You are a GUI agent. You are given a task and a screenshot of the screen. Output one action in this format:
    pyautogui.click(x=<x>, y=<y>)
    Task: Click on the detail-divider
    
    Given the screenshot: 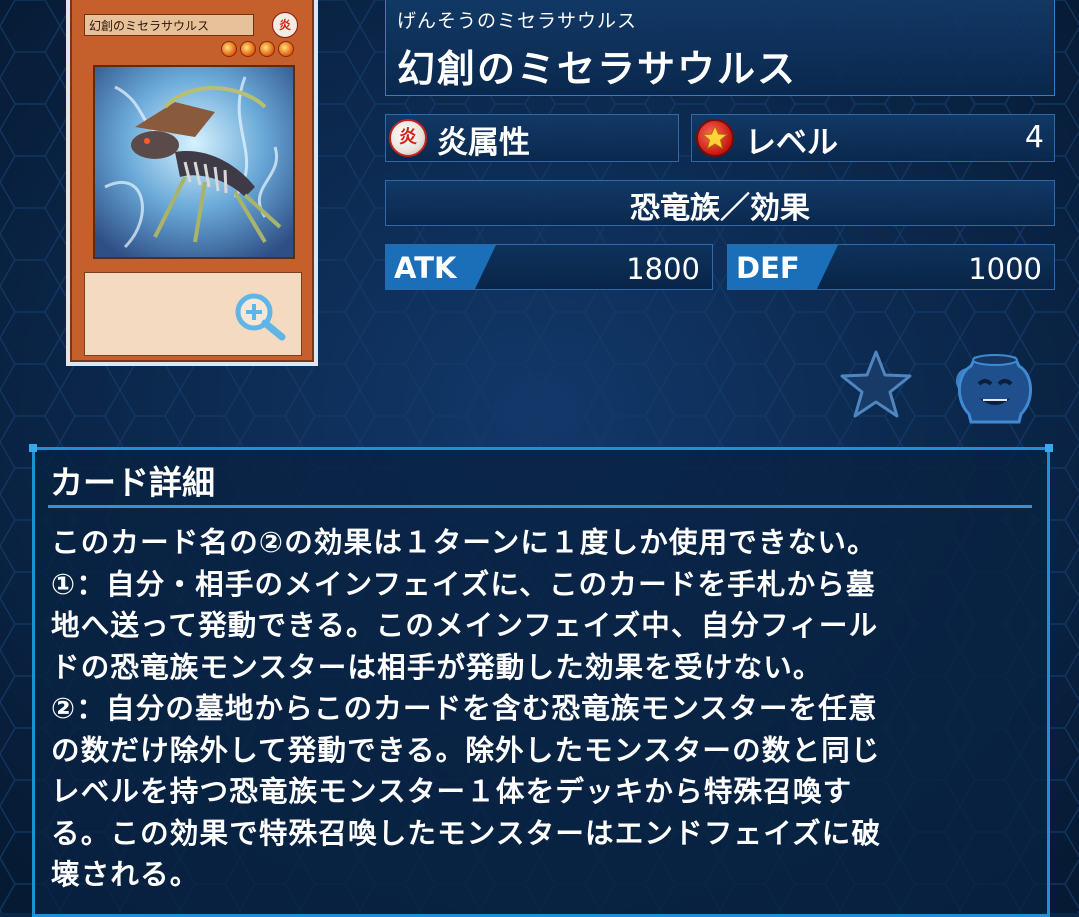 What is the action you would take?
    pyautogui.click(x=540, y=506)
    